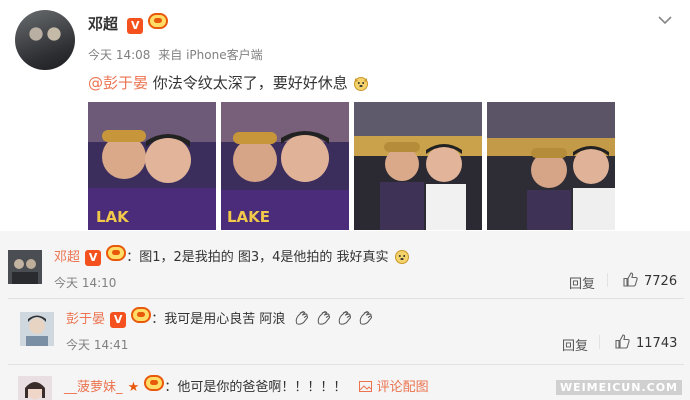 This screenshot has height=400, width=690. I want to click on post-source-prefix: 来自, so click(170, 55).